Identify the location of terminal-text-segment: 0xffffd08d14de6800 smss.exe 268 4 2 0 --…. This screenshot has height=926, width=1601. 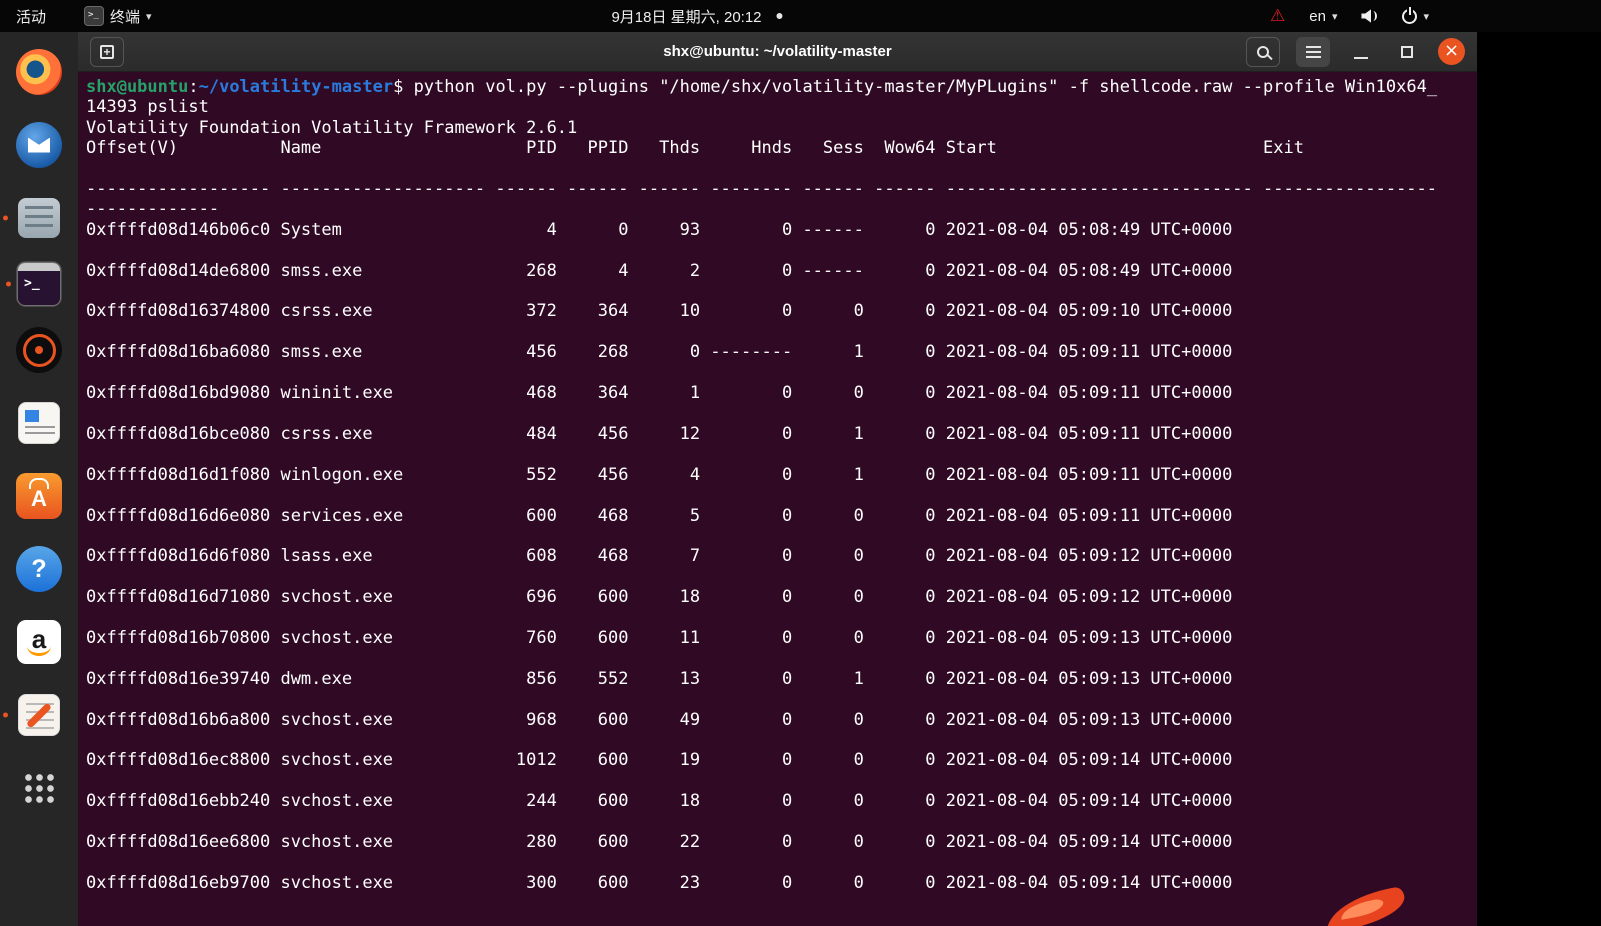
(762, 270).